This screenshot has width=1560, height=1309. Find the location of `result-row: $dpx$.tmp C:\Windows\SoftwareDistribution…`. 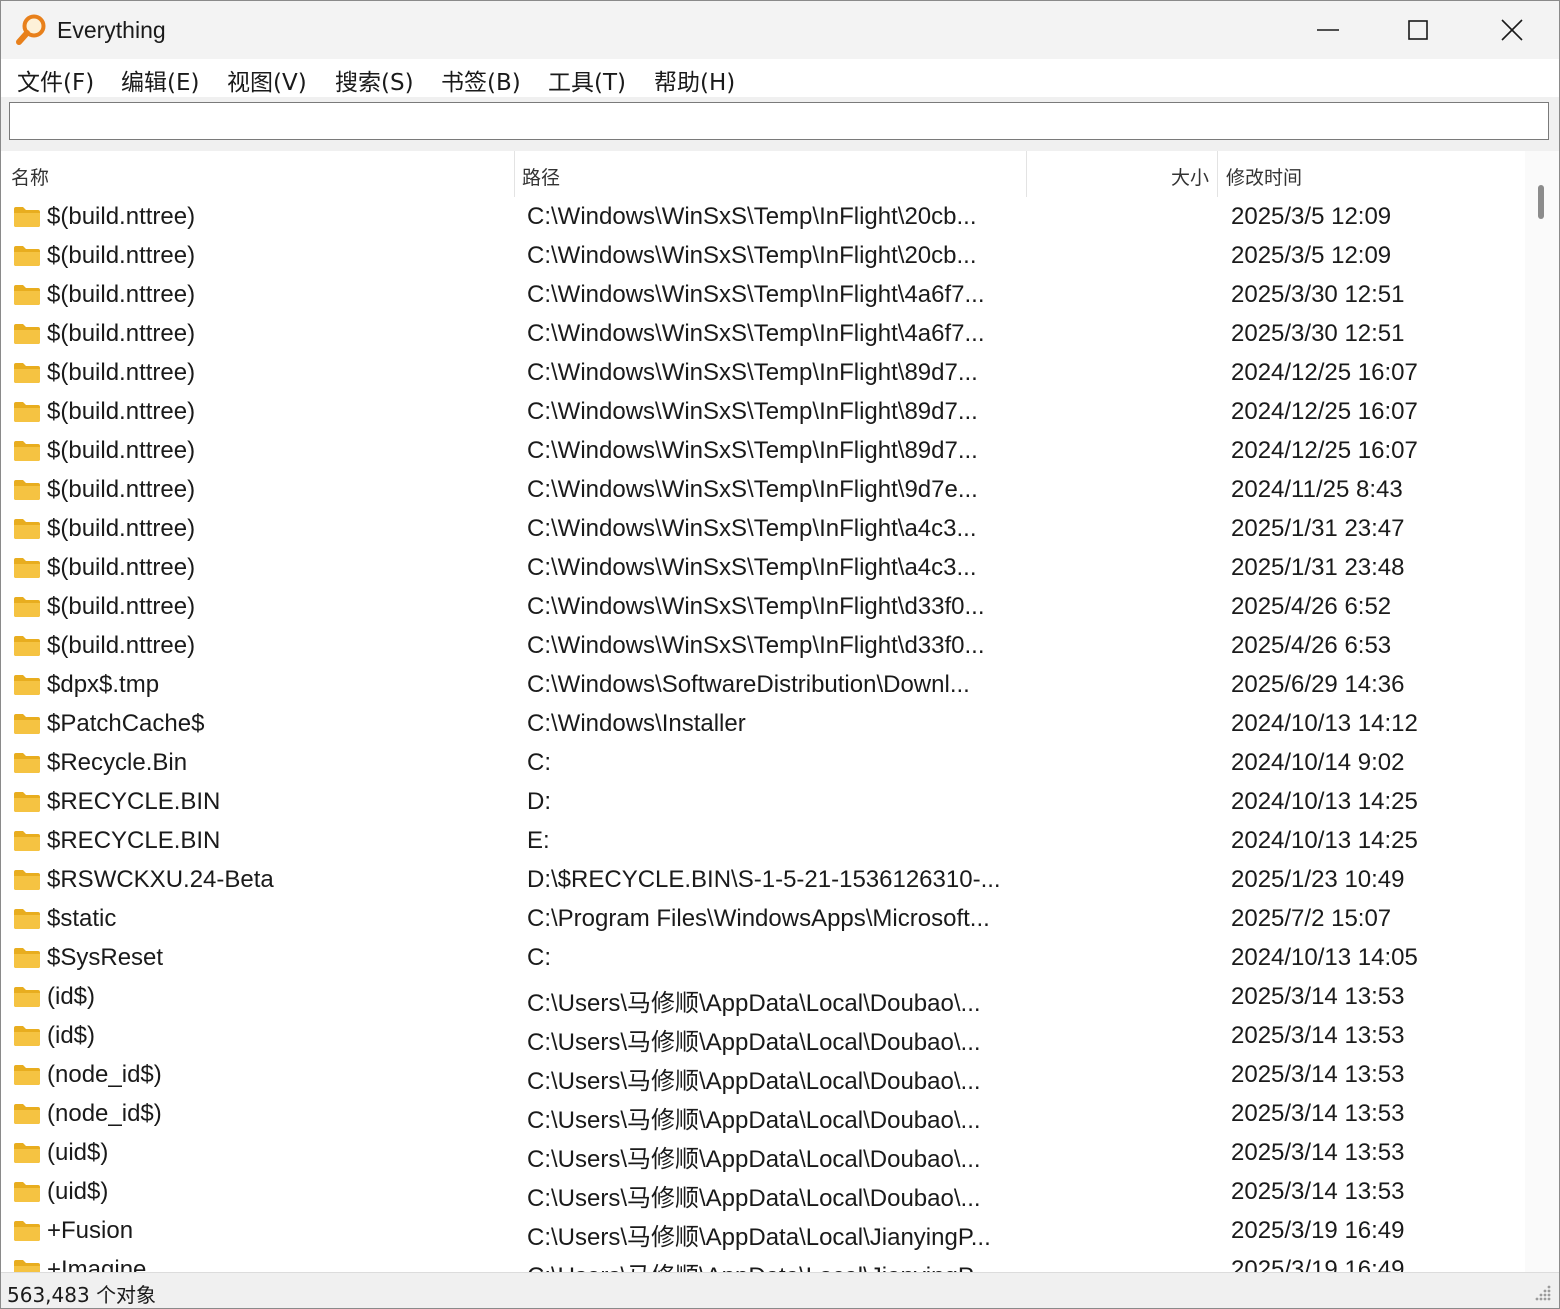

result-row: $dpx$.tmp C:\Windows\SoftwareDistribution… is located at coordinates (763, 685).